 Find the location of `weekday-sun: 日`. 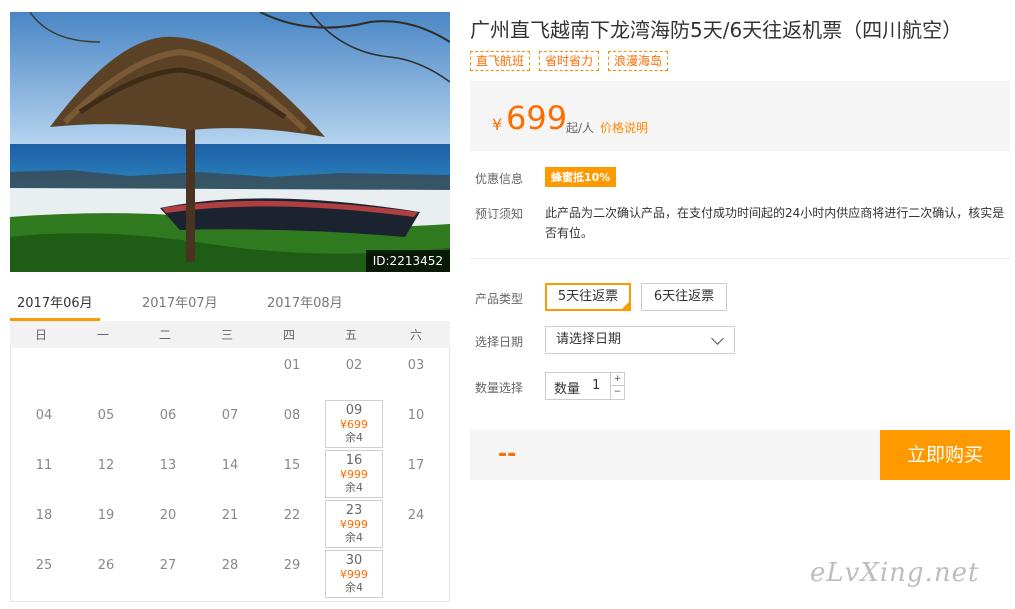

weekday-sun: 日 is located at coordinates (40, 335).